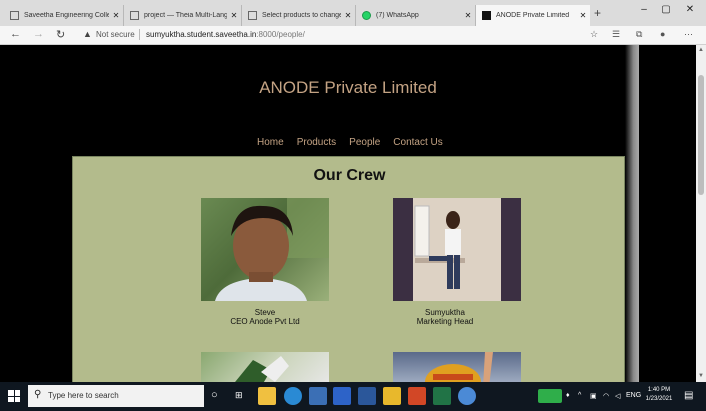 The width and height of the screenshot is (706, 411). I want to click on favorite-star-icon: ☆, so click(594, 34).